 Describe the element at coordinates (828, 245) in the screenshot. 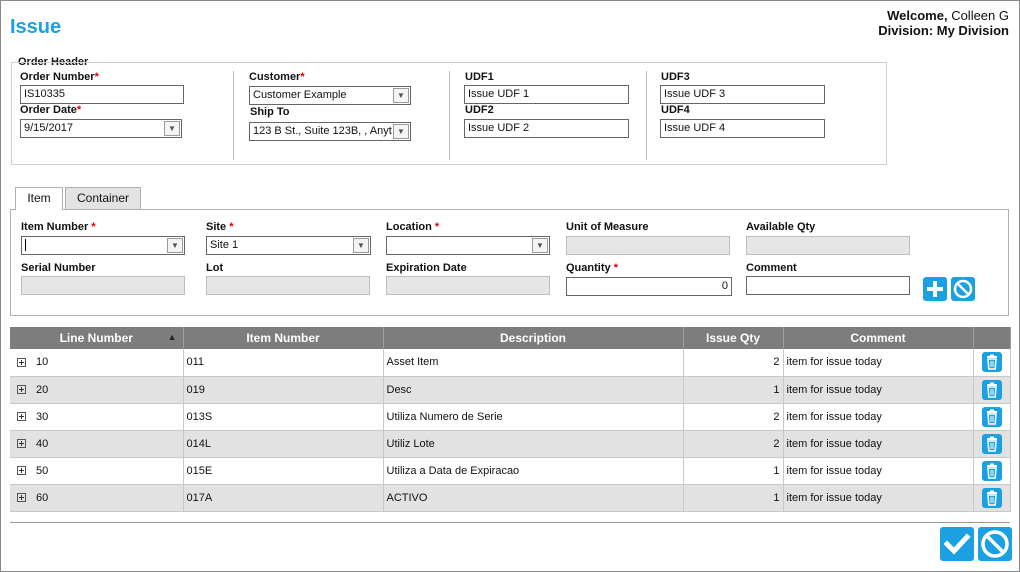

I see `available-qty-field` at that location.